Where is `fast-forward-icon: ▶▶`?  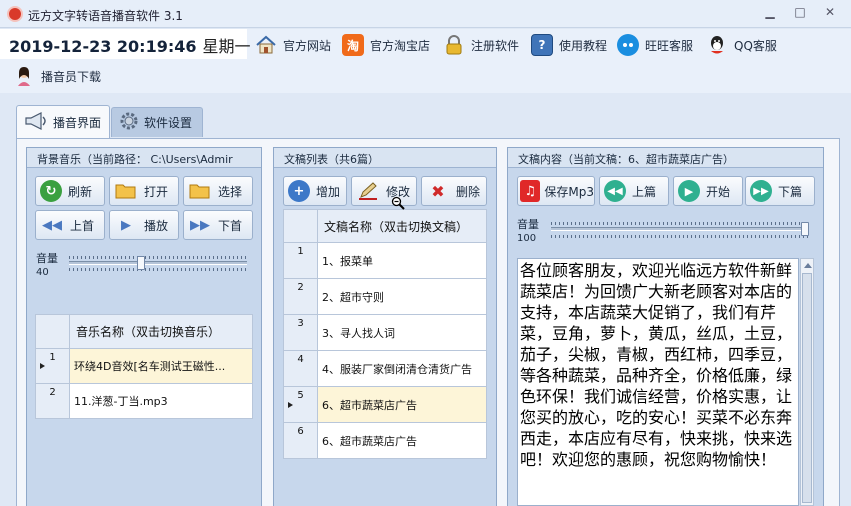
fast-forward-icon: ▶▶ is located at coordinates (761, 191).